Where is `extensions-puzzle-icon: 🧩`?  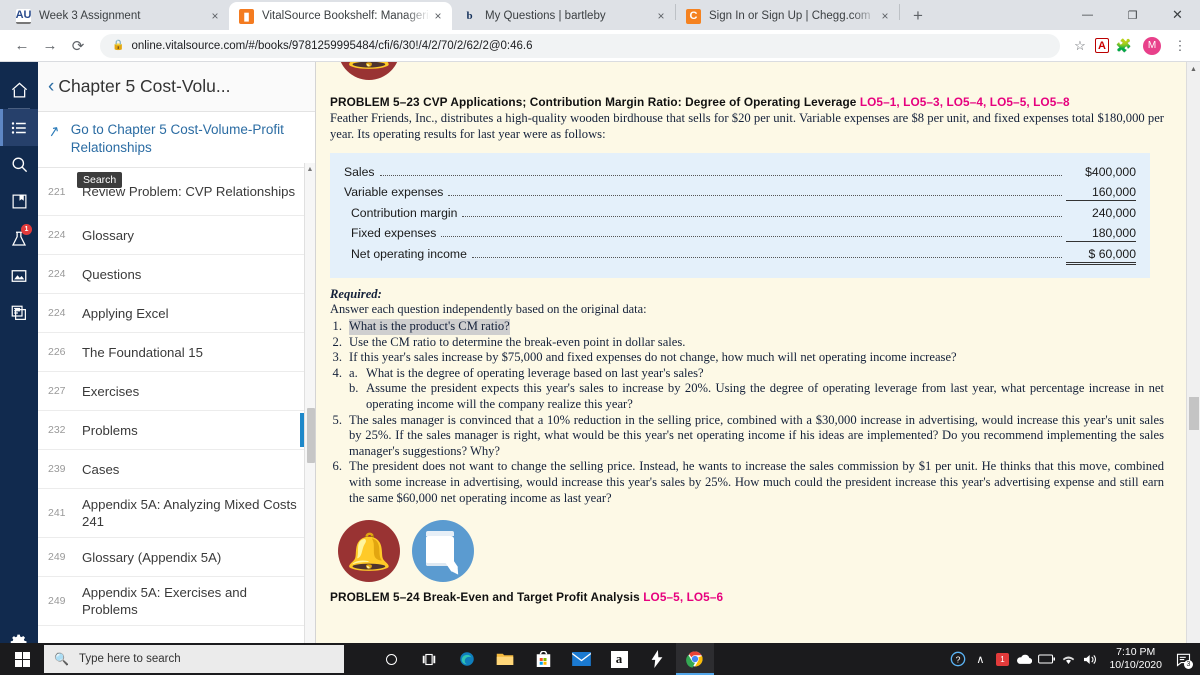
extensions-puzzle-icon: 🧩 is located at coordinates (1124, 46).